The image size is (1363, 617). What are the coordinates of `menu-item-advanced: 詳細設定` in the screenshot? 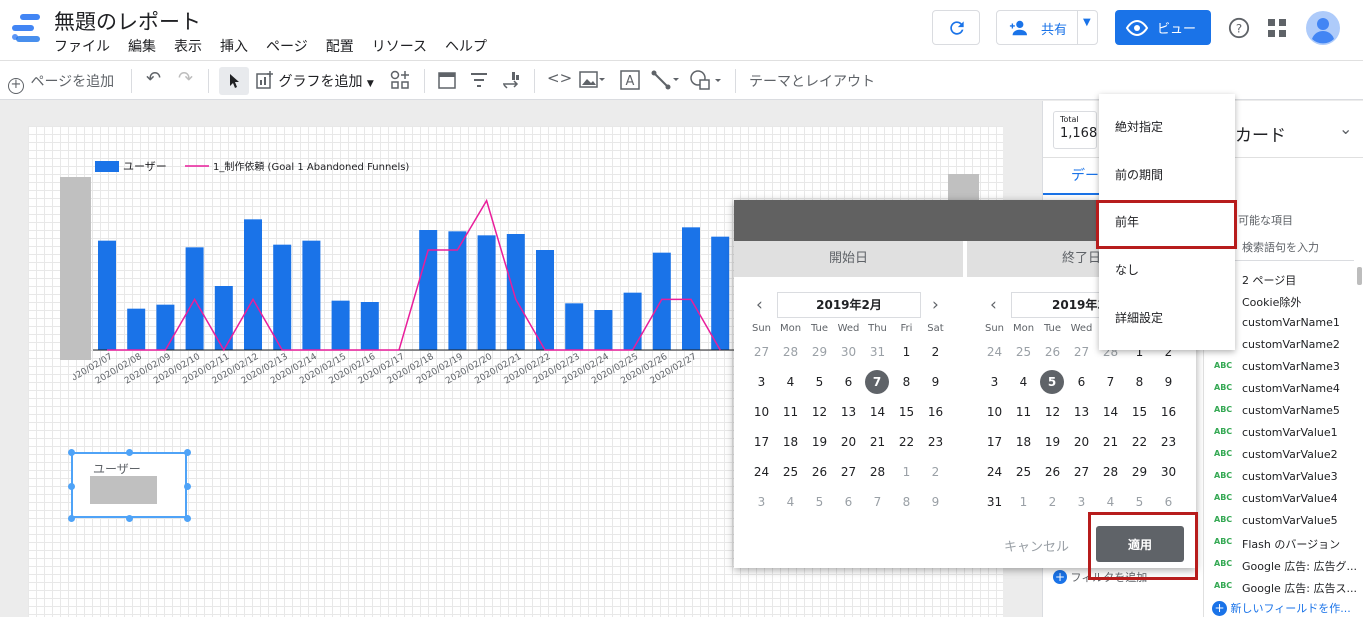 It's located at (1139, 317).